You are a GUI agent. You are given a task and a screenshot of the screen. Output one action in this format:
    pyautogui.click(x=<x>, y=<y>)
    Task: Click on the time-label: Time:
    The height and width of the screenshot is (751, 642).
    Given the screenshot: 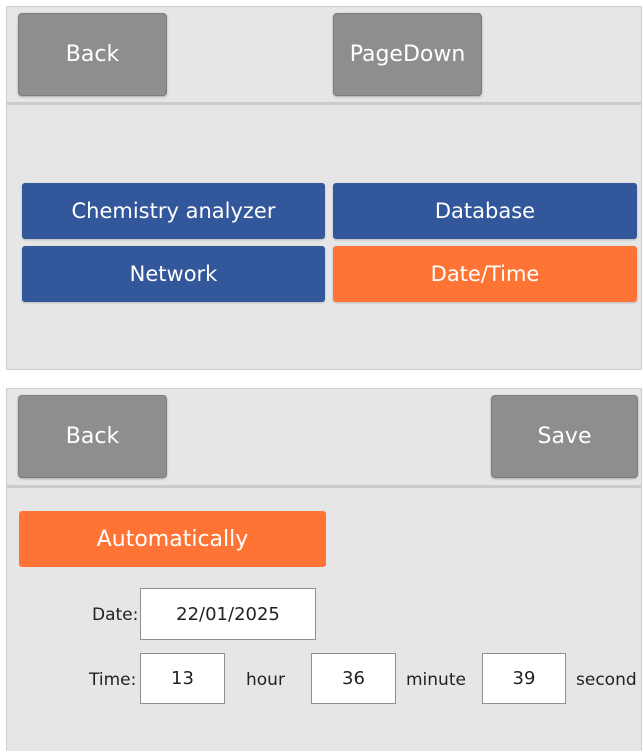 What is the action you would take?
    pyautogui.click(x=113, y=680)
    